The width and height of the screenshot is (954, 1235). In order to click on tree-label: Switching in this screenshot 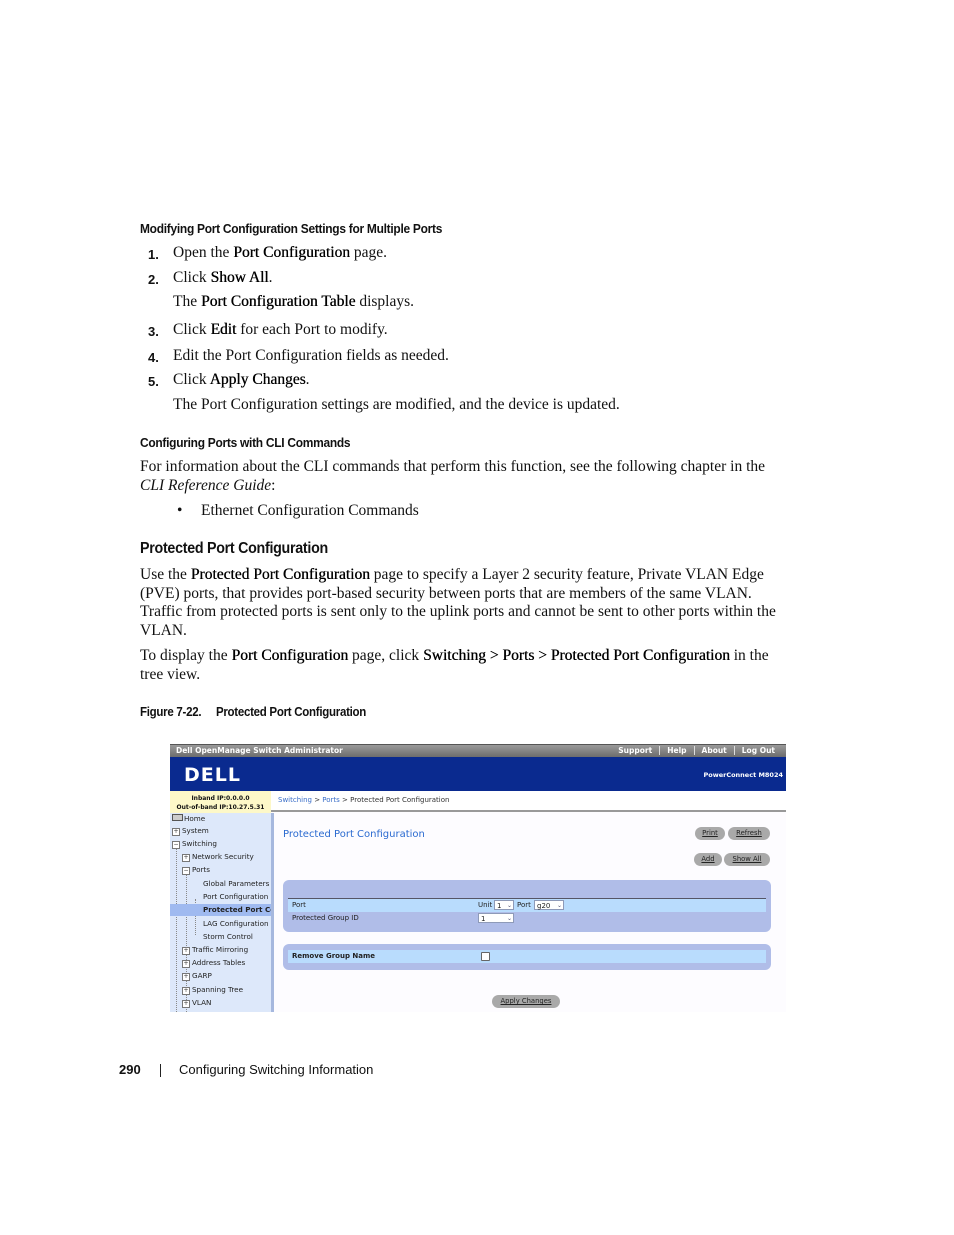, I will do `click(199, 843)`.